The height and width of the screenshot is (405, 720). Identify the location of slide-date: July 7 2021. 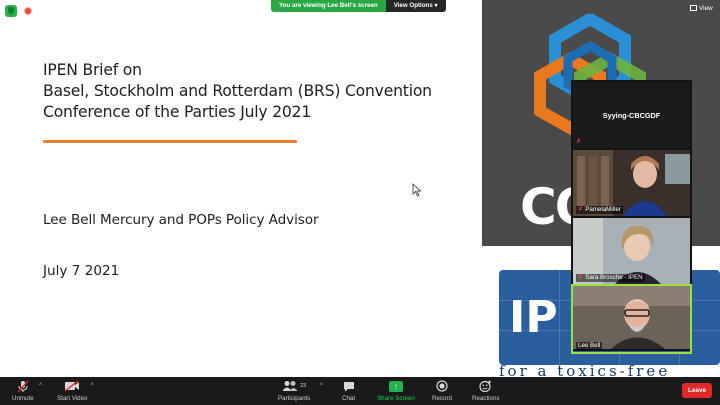
(81, 271).